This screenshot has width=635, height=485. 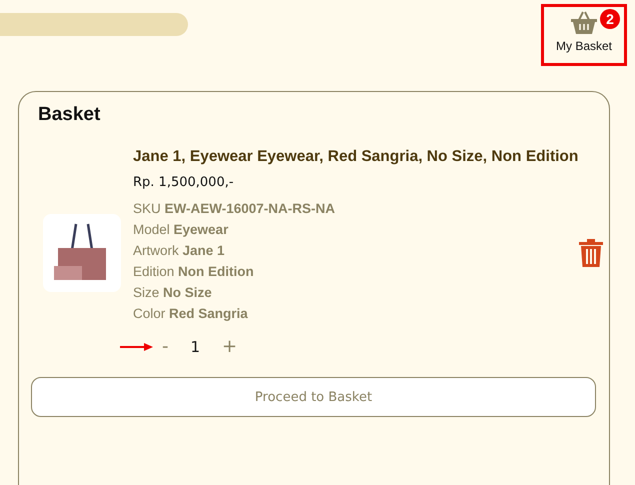 I want to click on count-badge: 2, so click(x=610, y=19).